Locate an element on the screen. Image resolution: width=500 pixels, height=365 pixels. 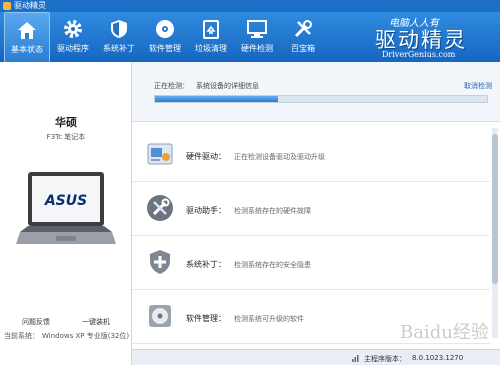
brand-url: DriverGenius.com is located at coordinates (419, 54).